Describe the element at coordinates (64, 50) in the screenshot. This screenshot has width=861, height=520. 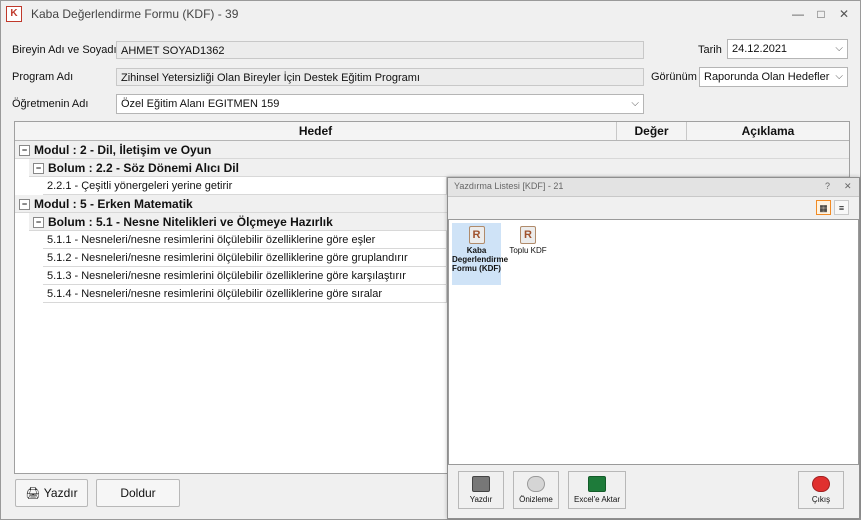
I see `bireyin-label: Bireyin Adı ve Soyadı` at that location.